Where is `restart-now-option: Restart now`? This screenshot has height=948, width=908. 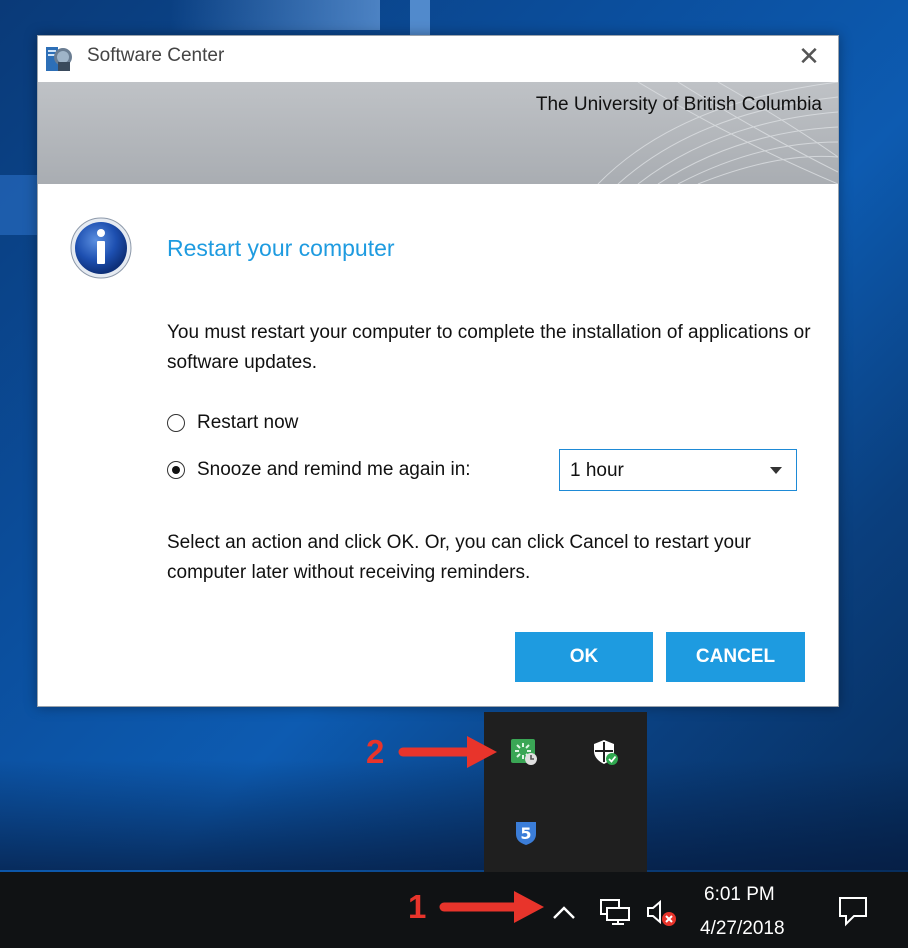 restart-now-option: Restart now is located at coordinates (232, 423).